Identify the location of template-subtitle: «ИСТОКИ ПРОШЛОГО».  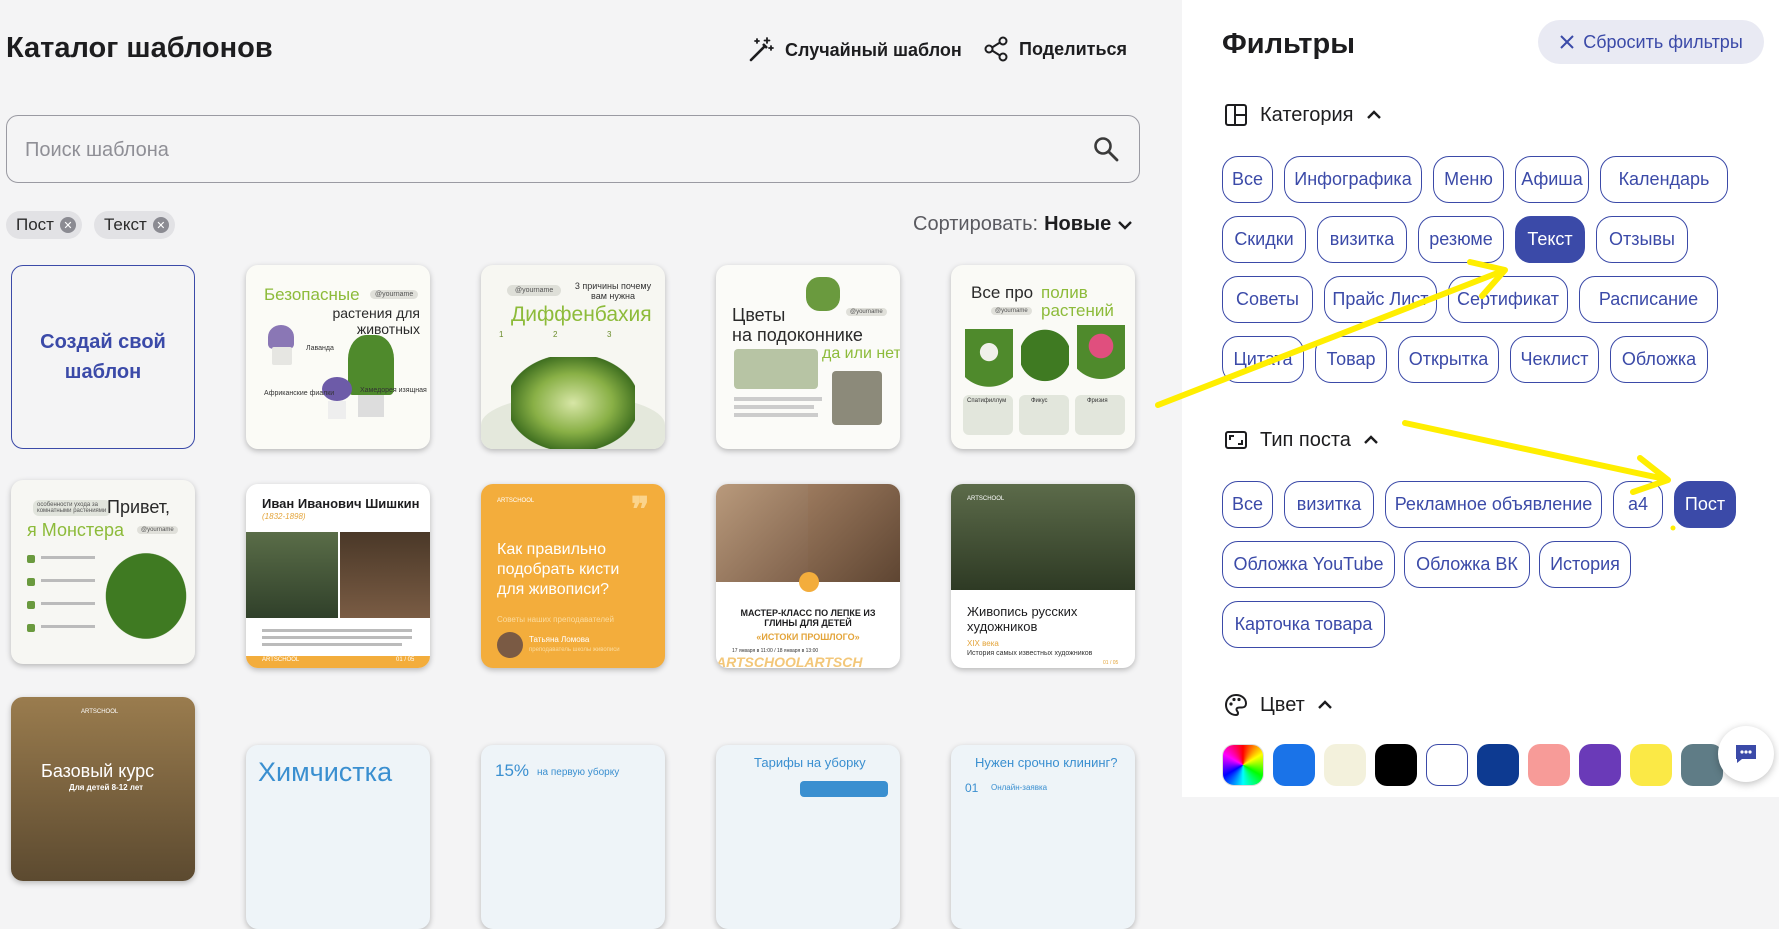
(808, 637).